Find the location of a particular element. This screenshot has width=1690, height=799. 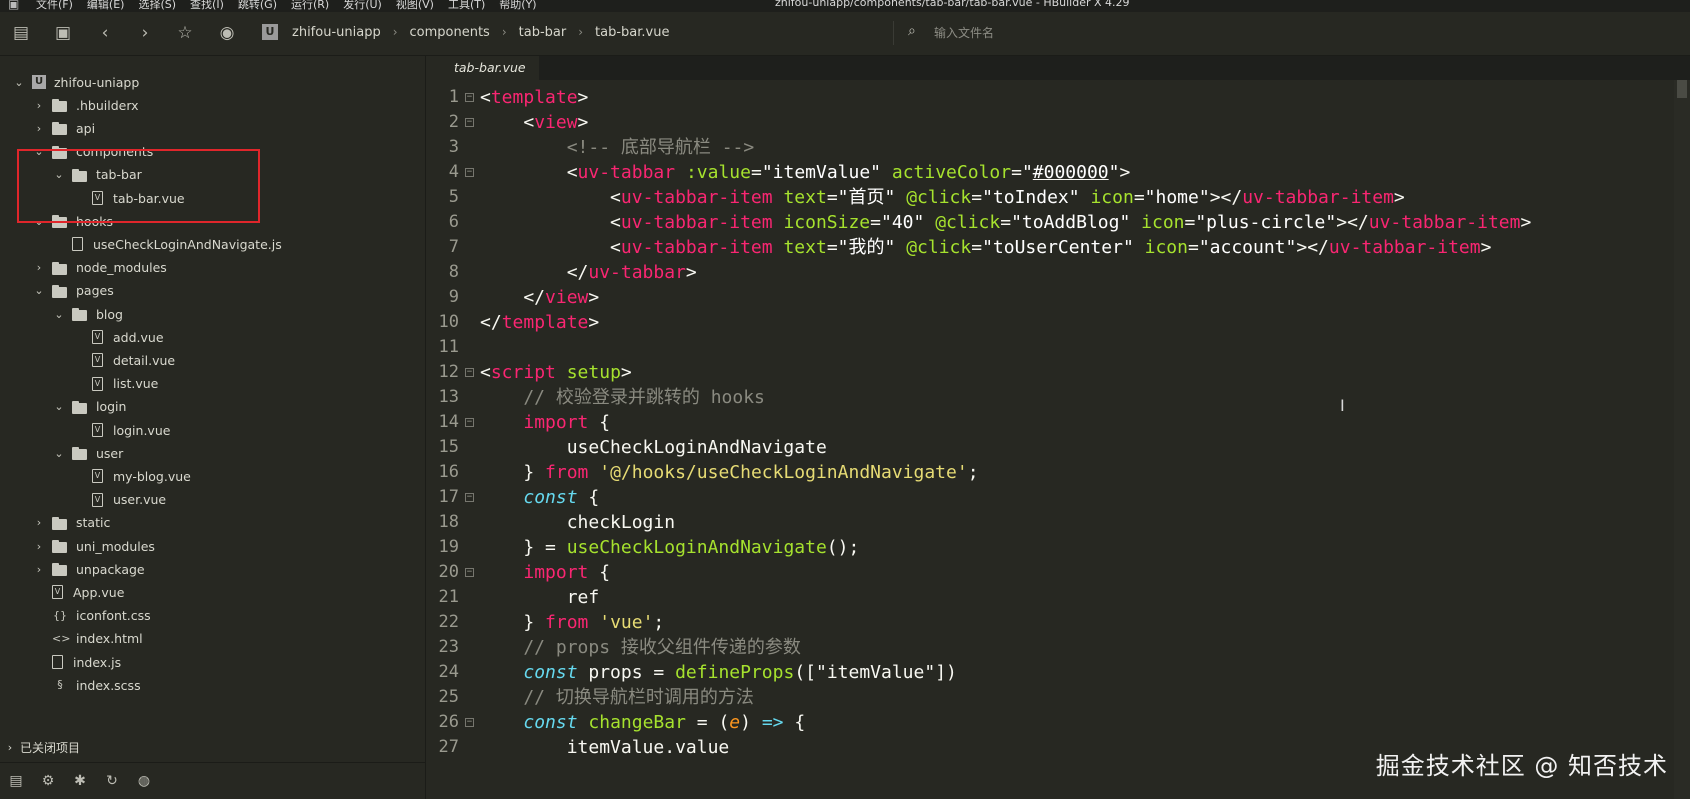

code-text: } = useCheckLoginAndNavigate(); is located at coordinates (669, 547).